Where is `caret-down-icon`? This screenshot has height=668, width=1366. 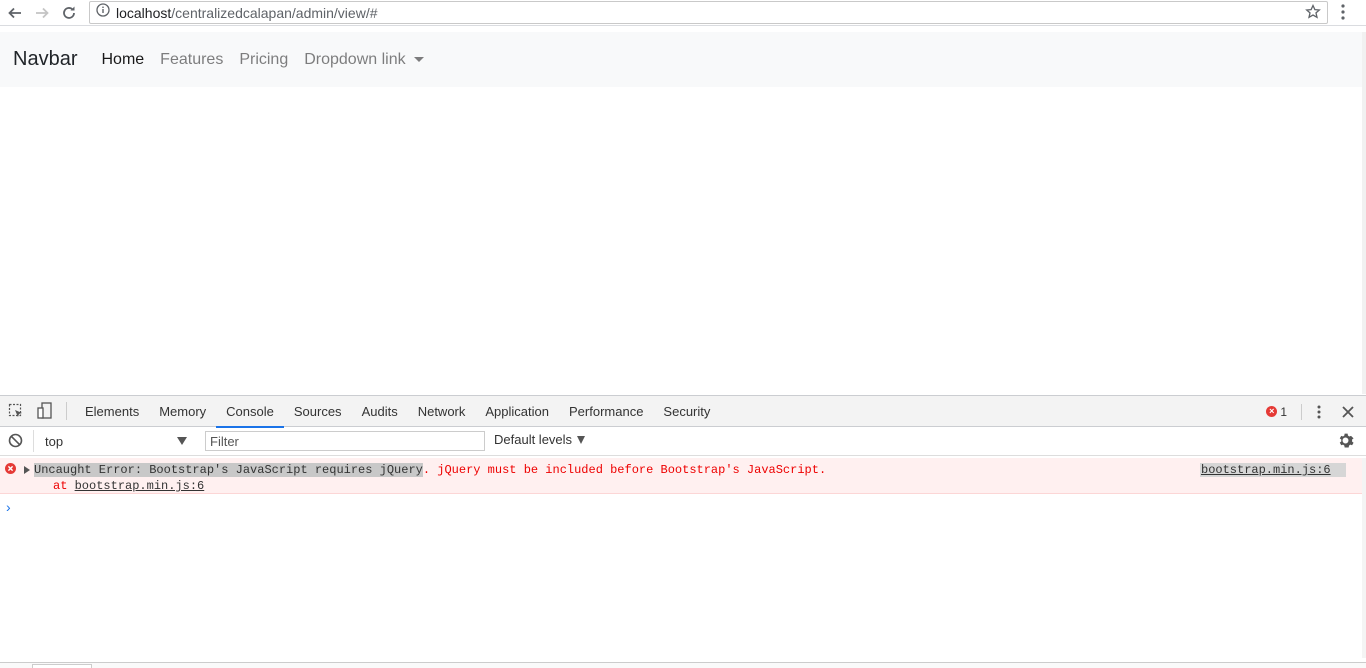
caret-down-icon is located at coordinates (418, 59).